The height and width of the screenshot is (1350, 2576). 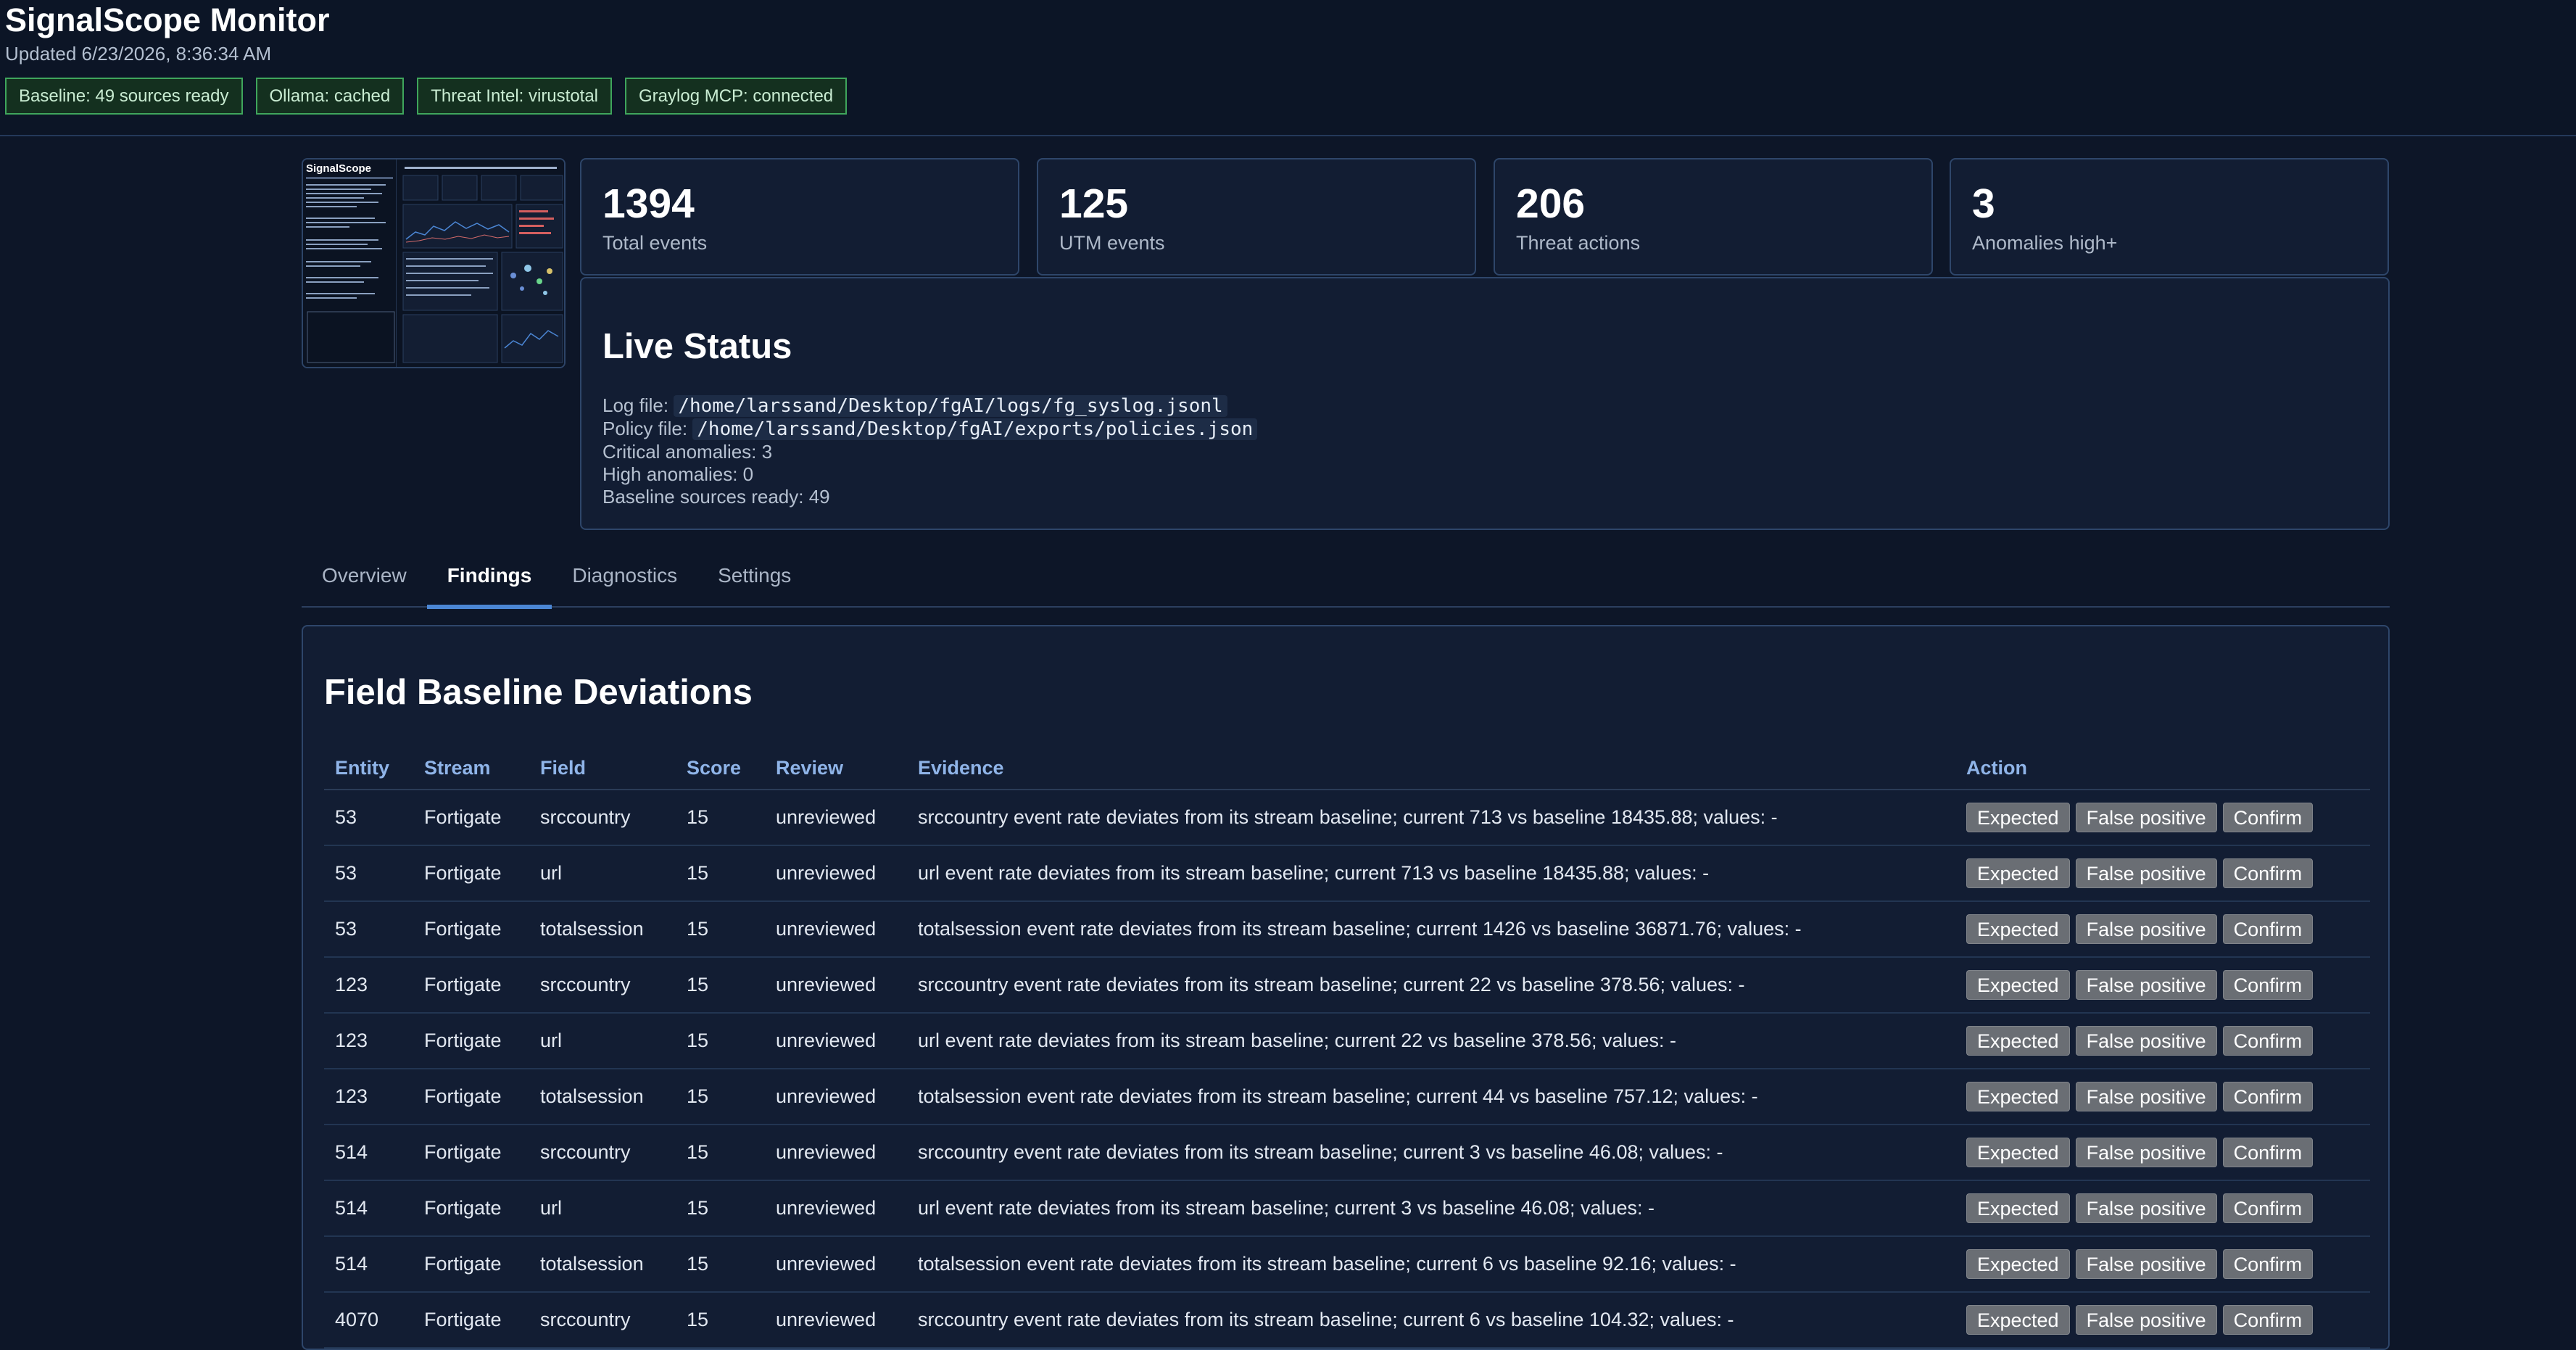 What do you see at coordinates (624, 579) in the screenshot?
I see `tab-diagnostics: Diagnostics` at bounding box center [624, 579].